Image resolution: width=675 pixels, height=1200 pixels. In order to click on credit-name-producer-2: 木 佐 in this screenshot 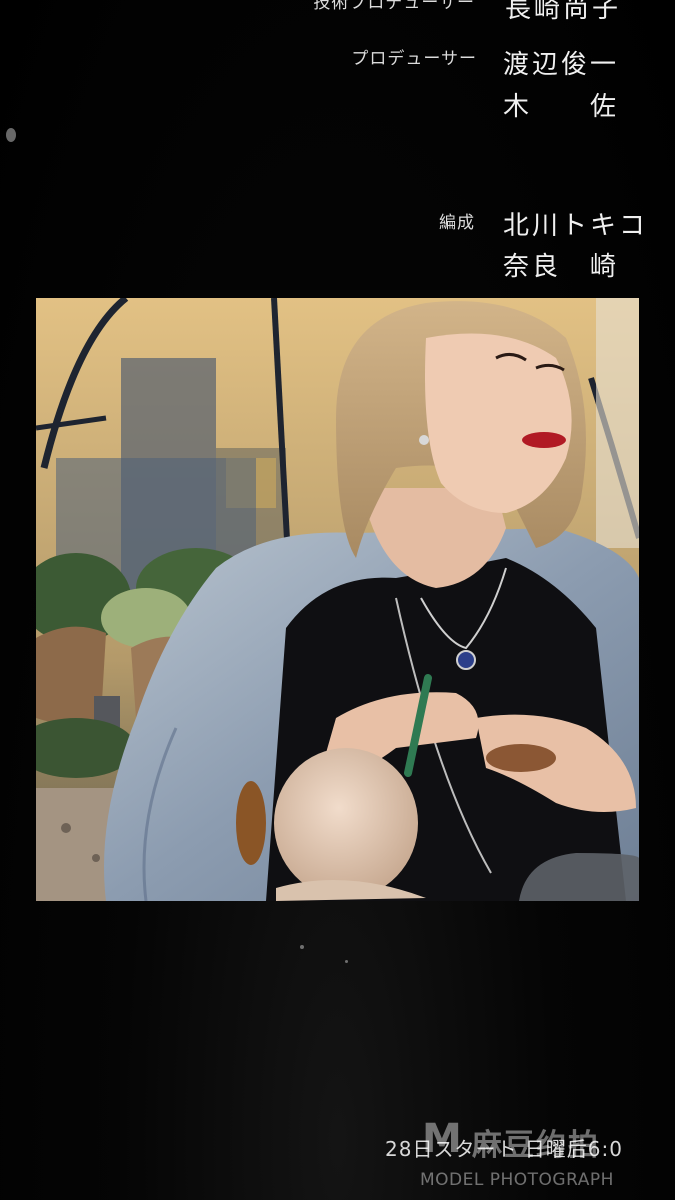, I will do `click(561, 107)`.